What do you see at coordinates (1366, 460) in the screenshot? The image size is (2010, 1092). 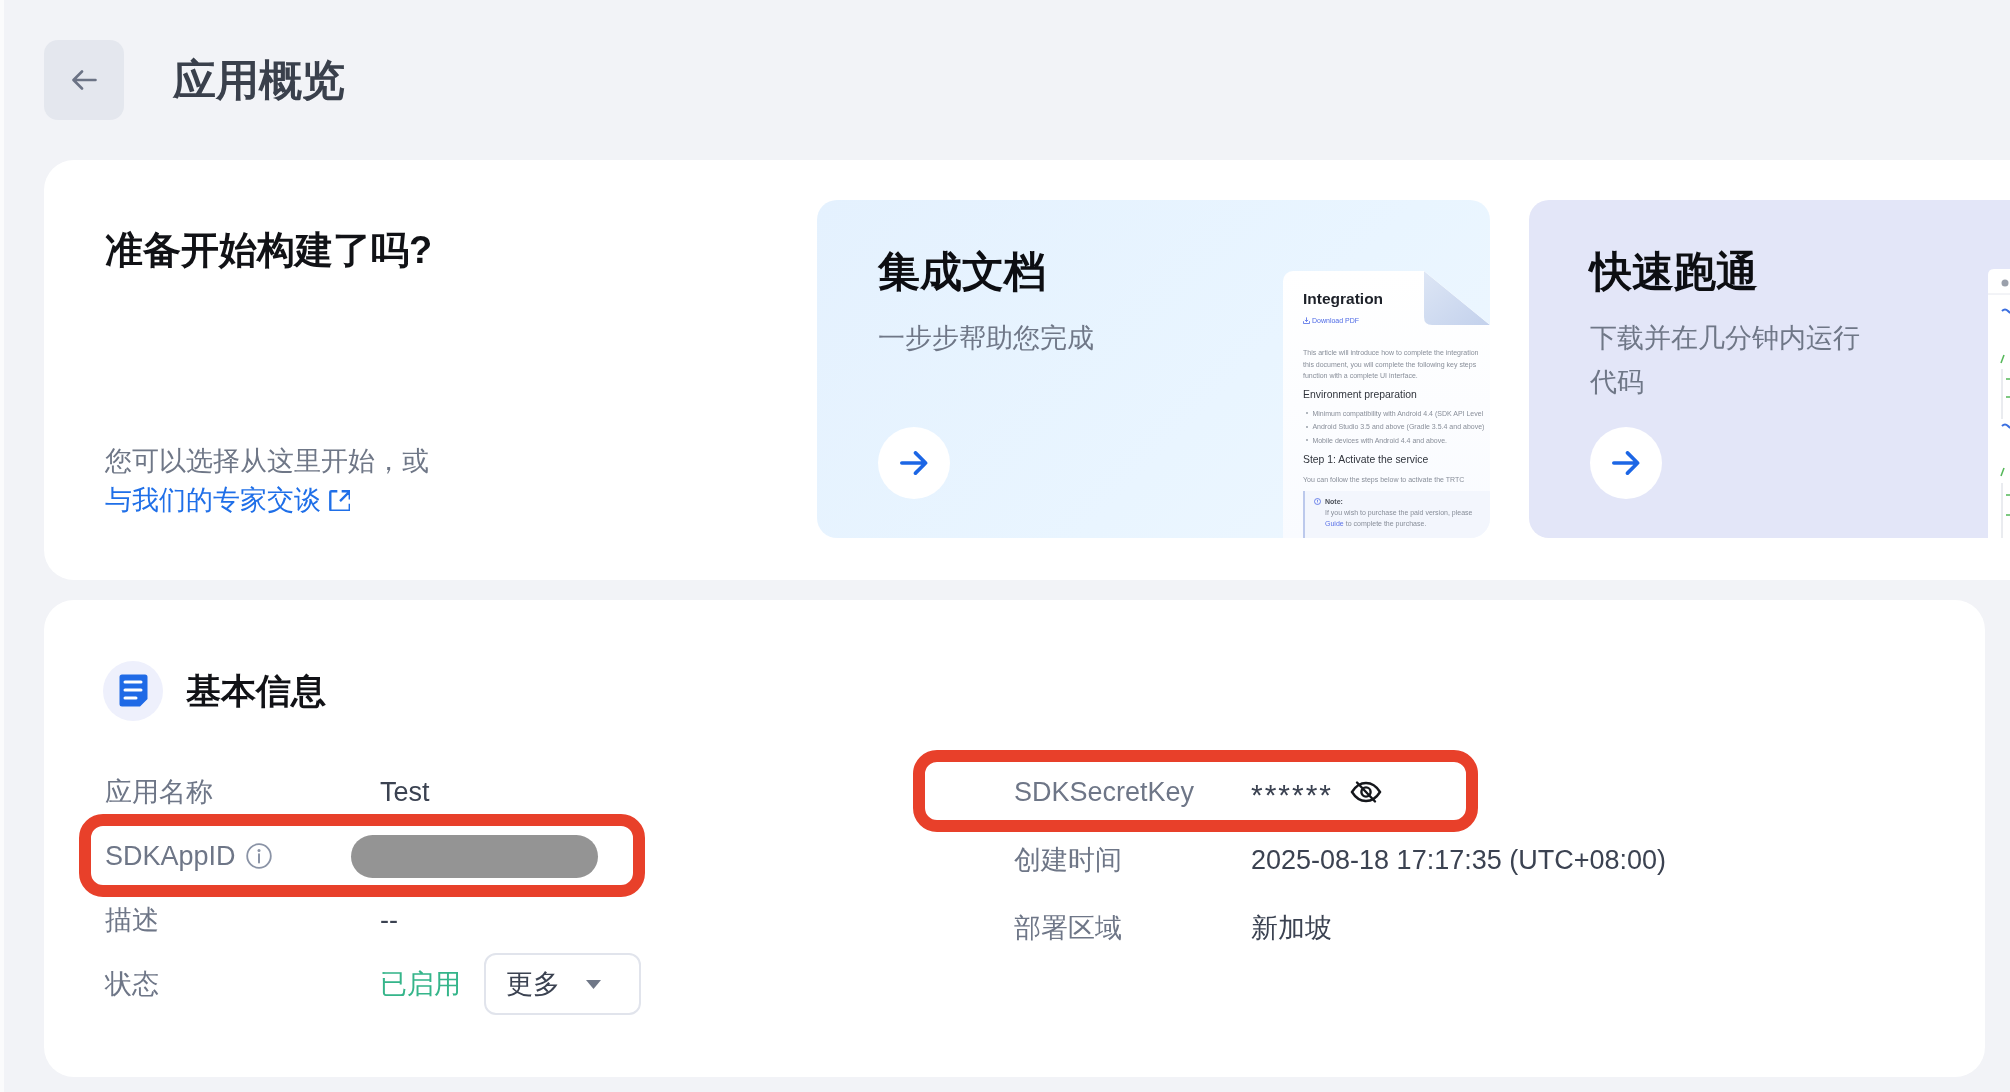 I see `document-heading: Step 1: Activate the service` at bounding box center [1366, 460].